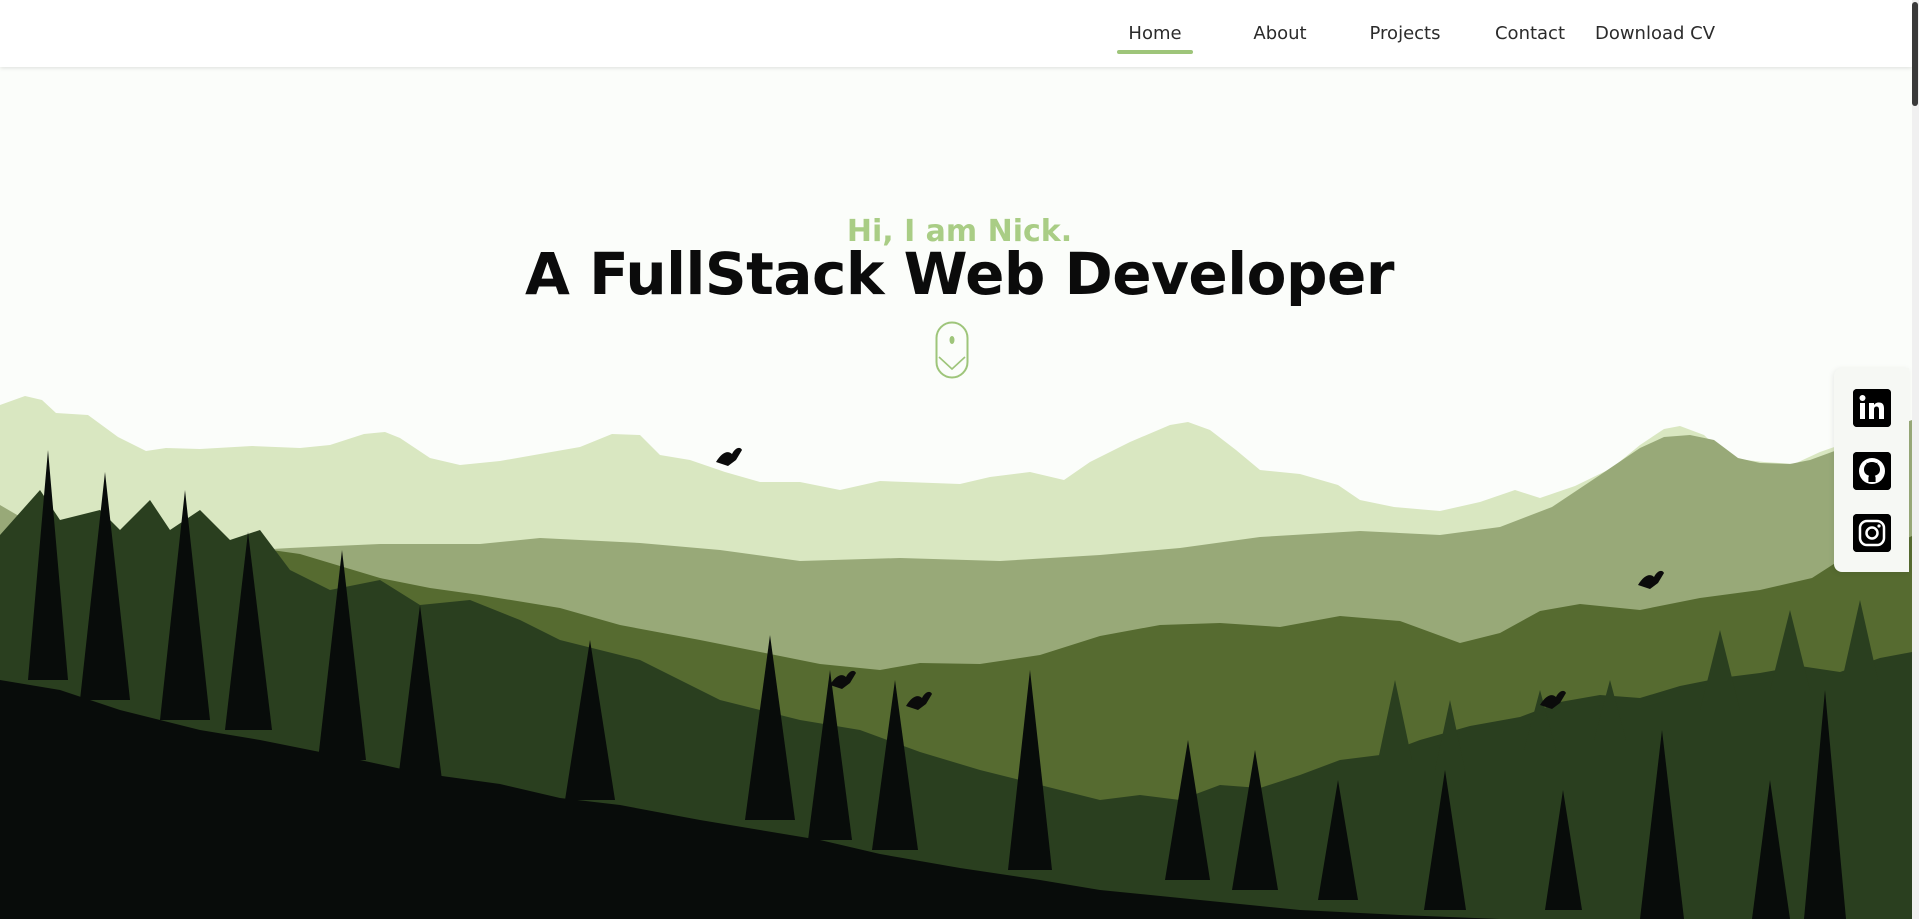  What do you see at coordinates (1872, 408) in the screenshot?
I see `linkedin-icon` at bounding box center [1872, 408].